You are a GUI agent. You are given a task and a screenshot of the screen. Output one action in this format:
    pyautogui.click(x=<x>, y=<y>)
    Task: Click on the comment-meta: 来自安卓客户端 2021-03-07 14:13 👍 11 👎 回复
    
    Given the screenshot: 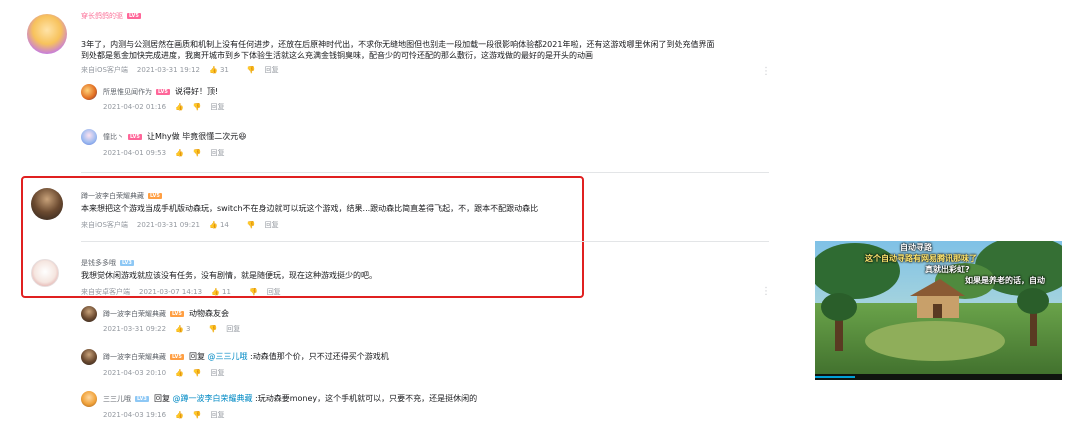 What is the action you would take?
    pyautogui.click(x=185, y=292)
    